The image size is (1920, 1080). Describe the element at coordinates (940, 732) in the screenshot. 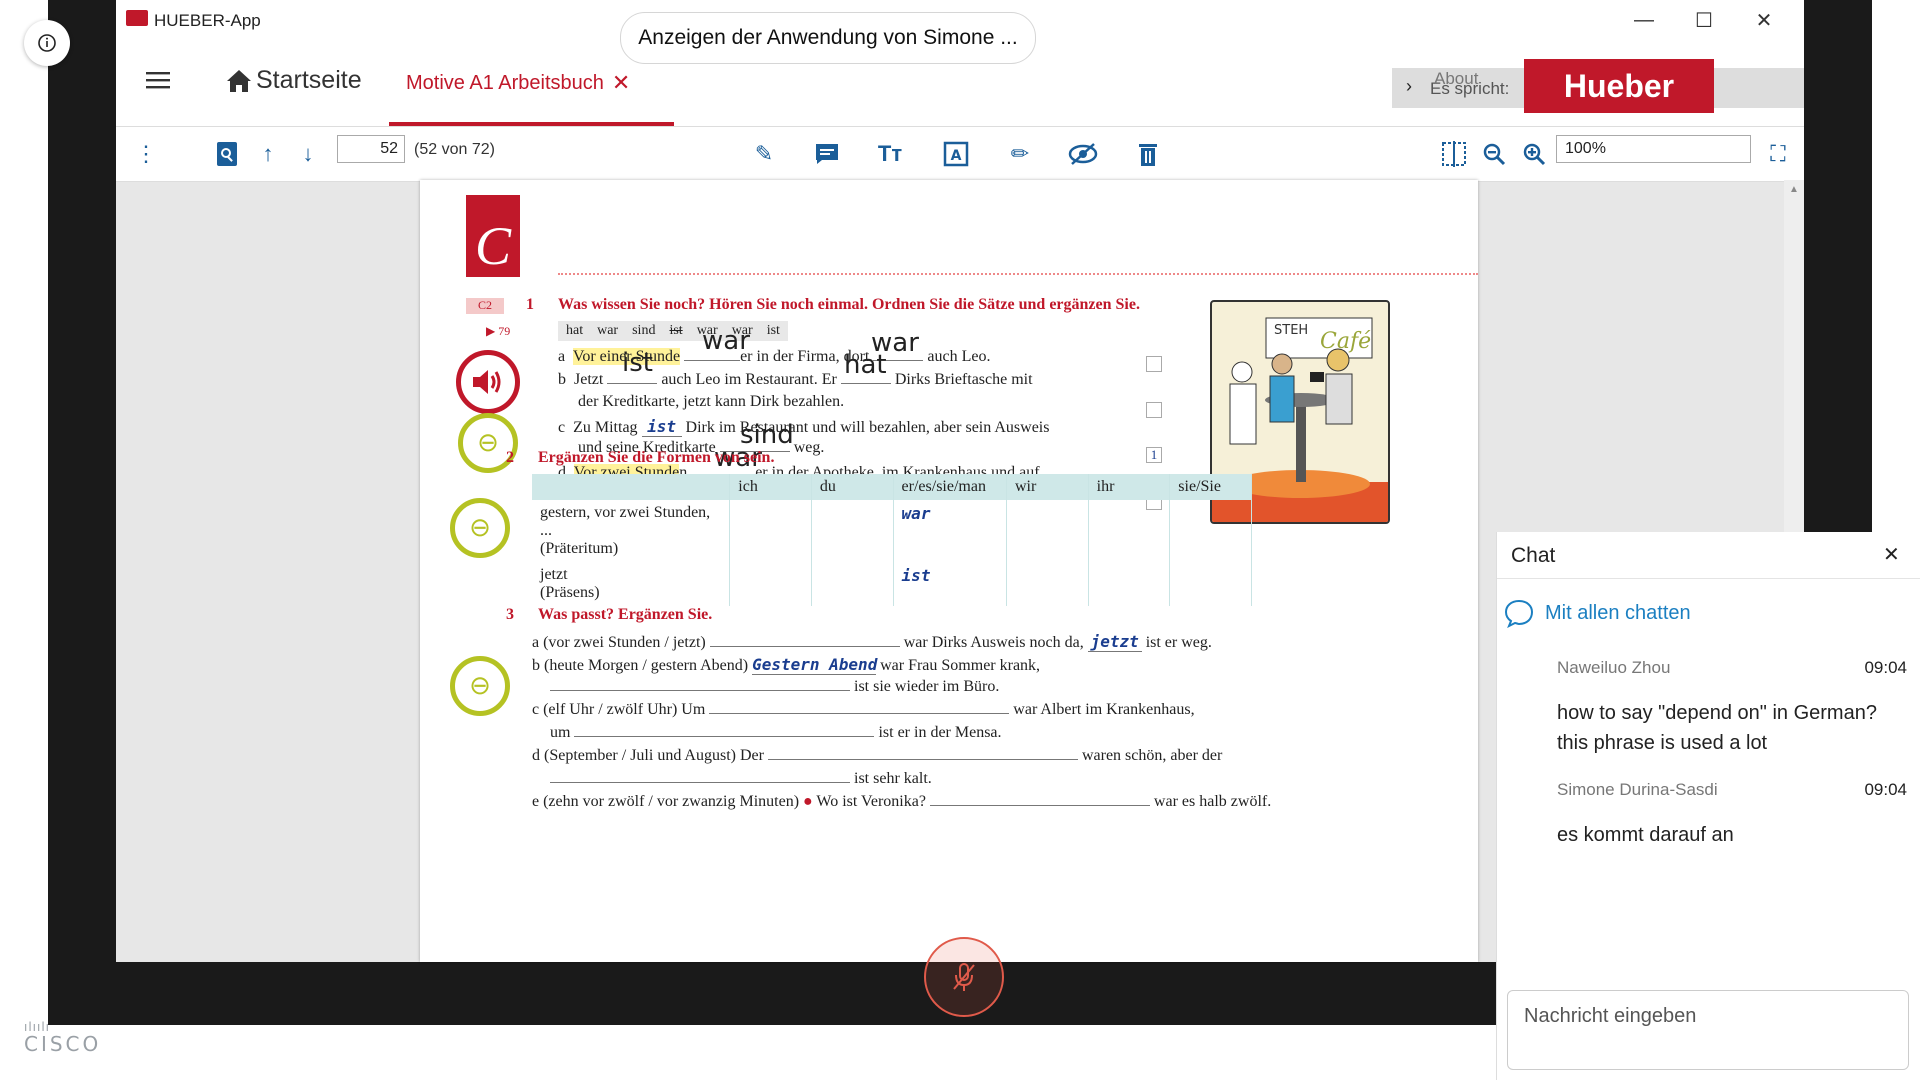

I see `text: ist er in der Mensa.` at that location.